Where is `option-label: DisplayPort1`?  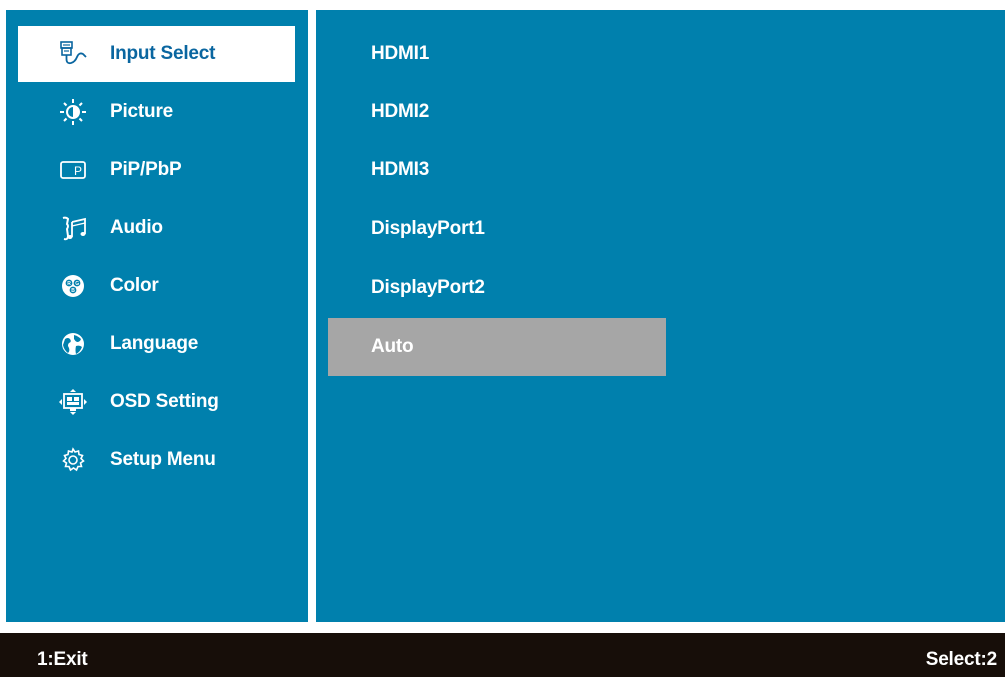 option-label: DisplayPort1 is located at coordinates (428, 228).